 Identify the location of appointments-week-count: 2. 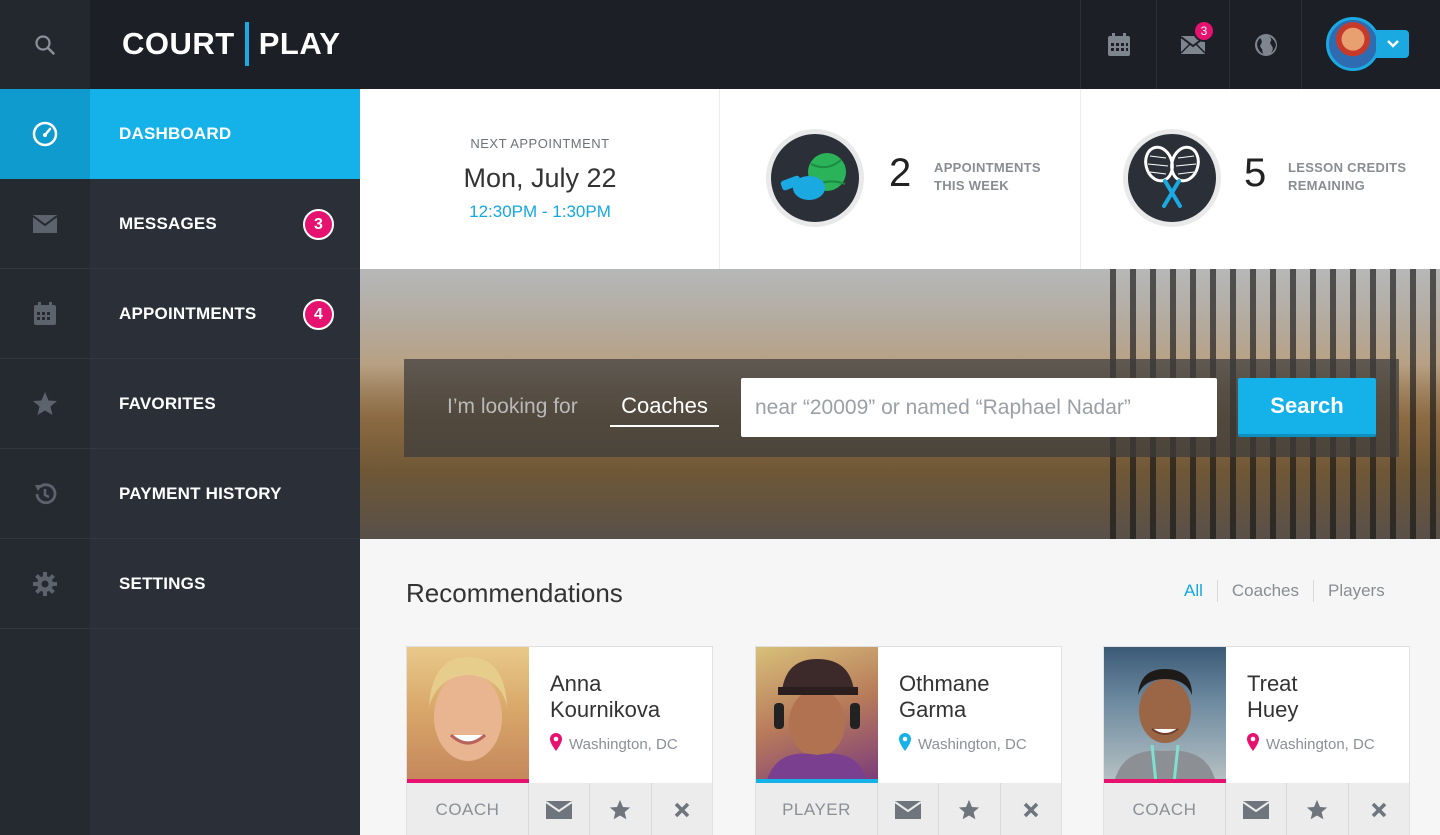
(900, 173).